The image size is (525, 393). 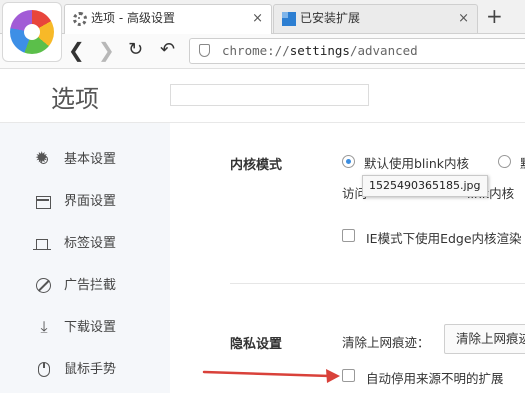 I want to click on section-divider, so click(x=377, y=283).